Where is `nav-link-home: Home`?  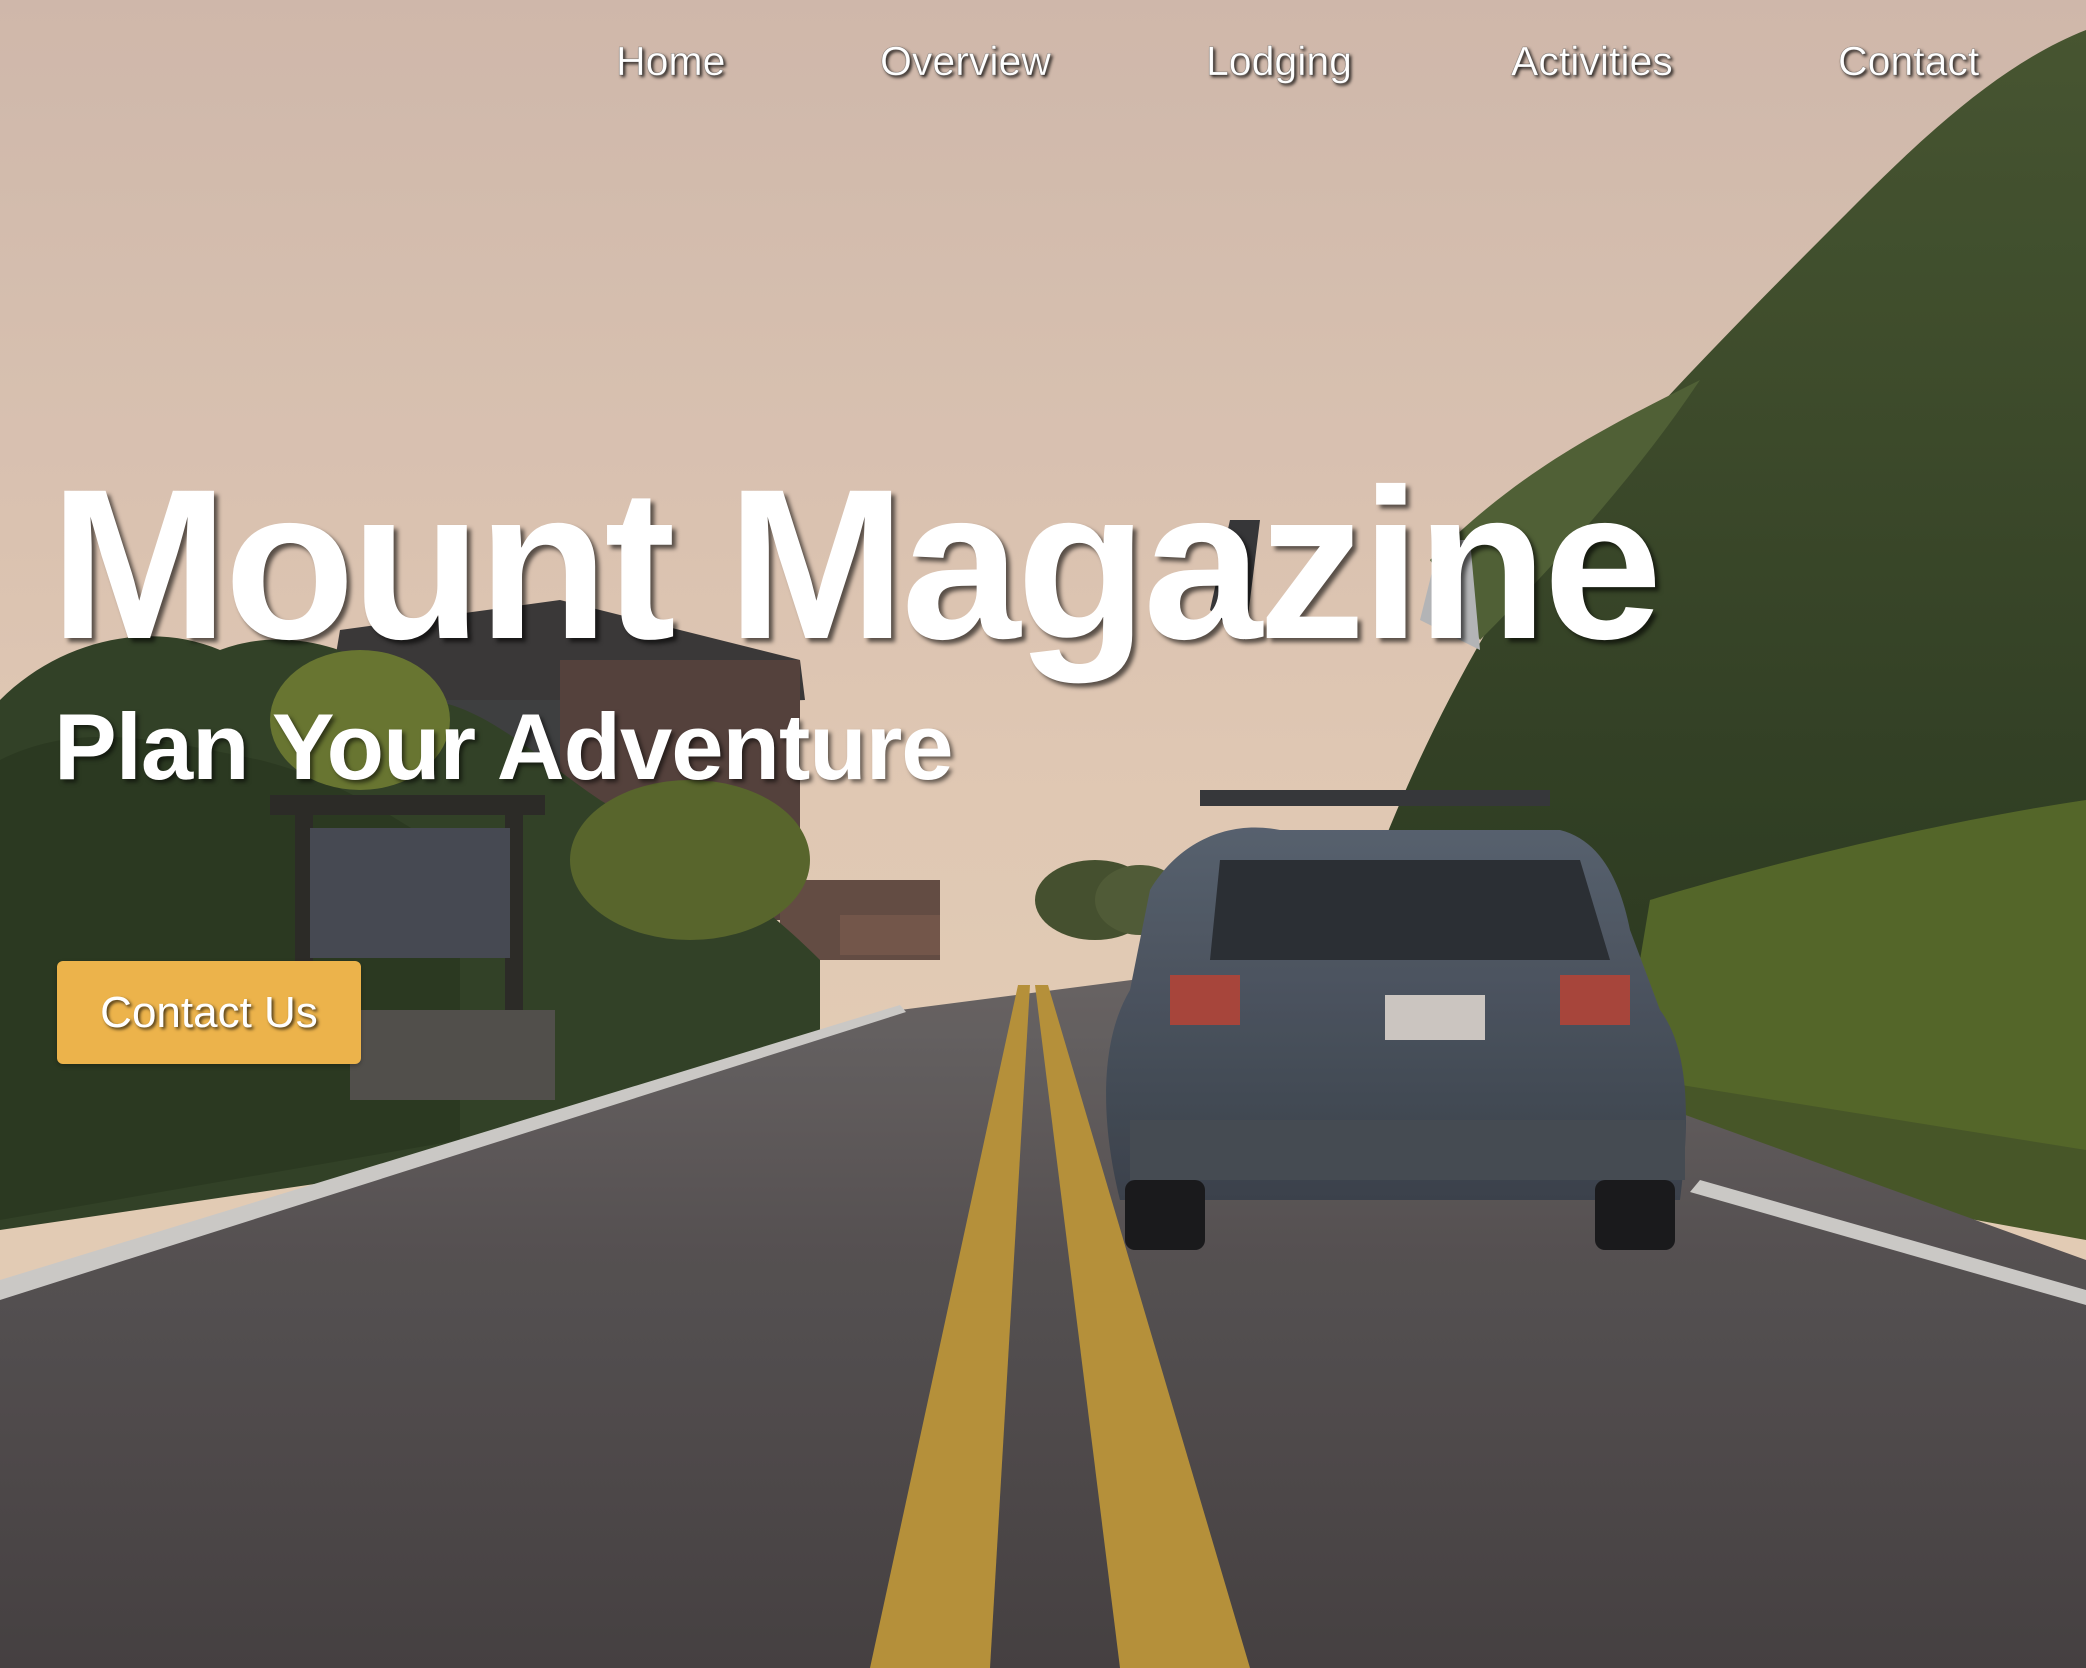 nav-link-home: Home is located at coordinates (671, 61).